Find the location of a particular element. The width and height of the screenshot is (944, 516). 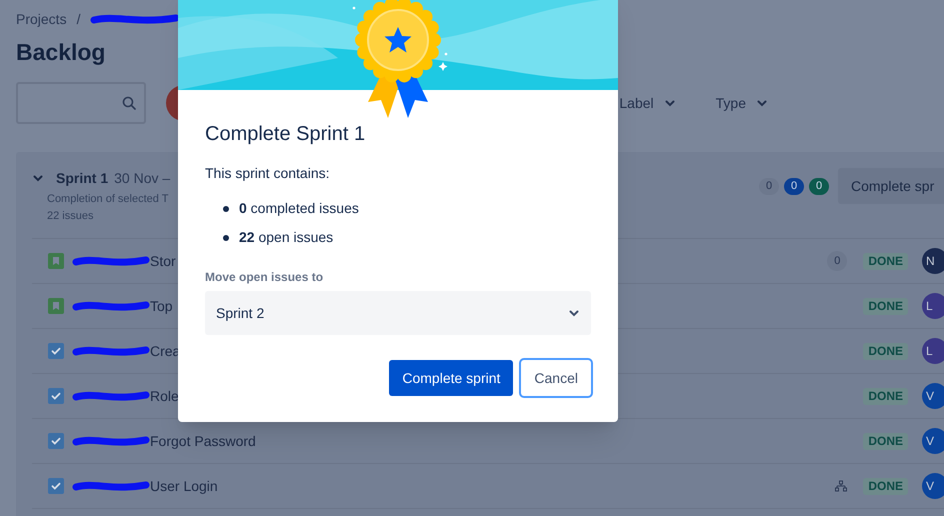

dialog-title: Complete Sprint 1 is located at coordinates (285, 134).